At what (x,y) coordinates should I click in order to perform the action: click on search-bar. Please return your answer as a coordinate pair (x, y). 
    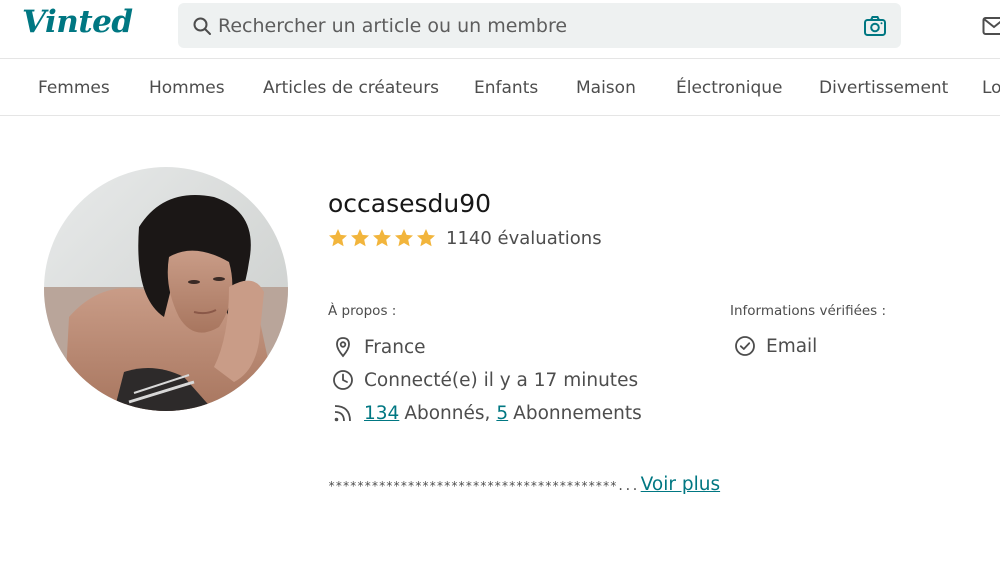
    Looking at the image, I should click on (539, 25).